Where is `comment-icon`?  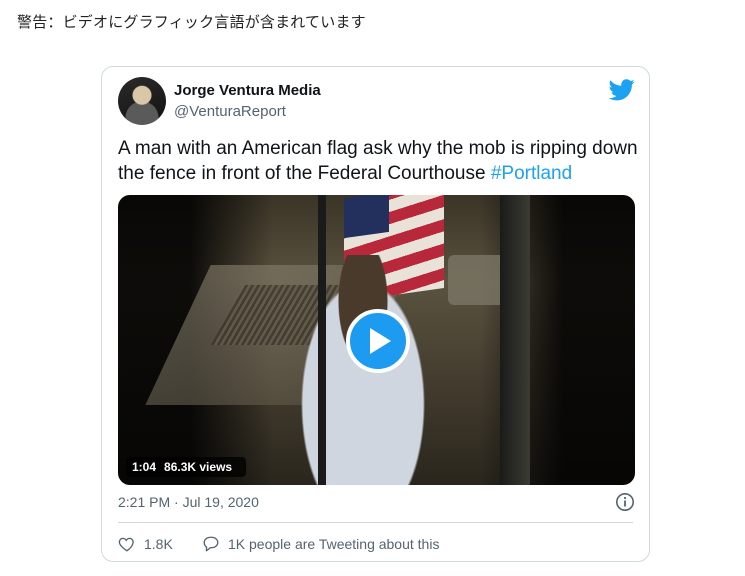
comment-icon is located at coordinates (211, 544).